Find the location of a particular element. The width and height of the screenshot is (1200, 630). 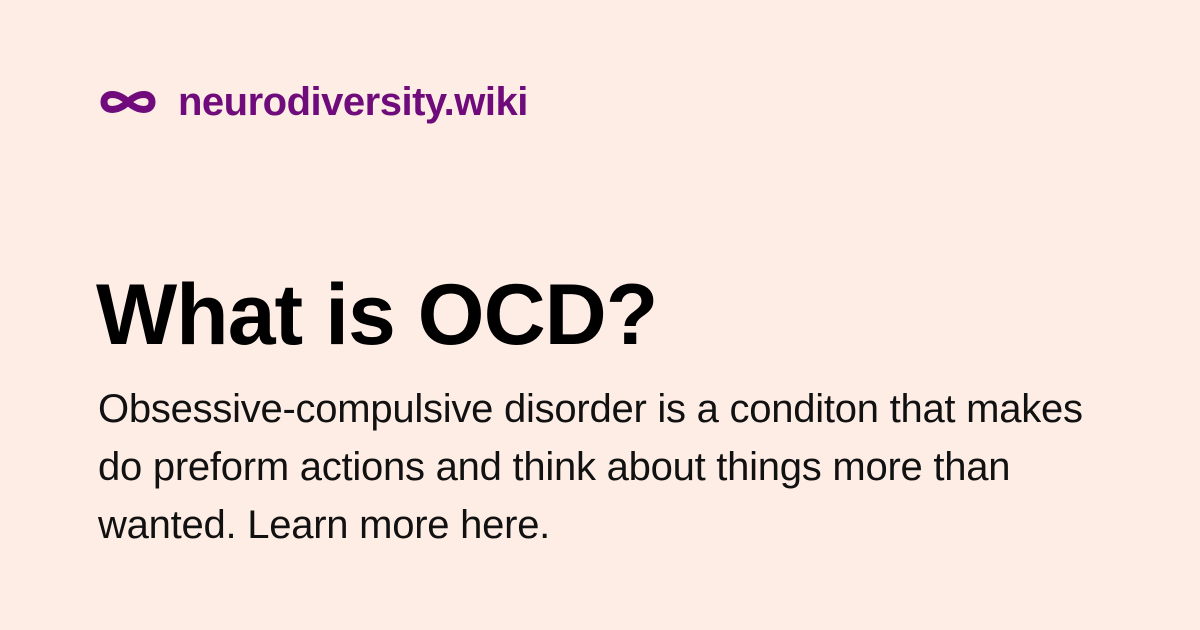

brand-header: neurodiversity.wiki is located at coordinates (312, 102).